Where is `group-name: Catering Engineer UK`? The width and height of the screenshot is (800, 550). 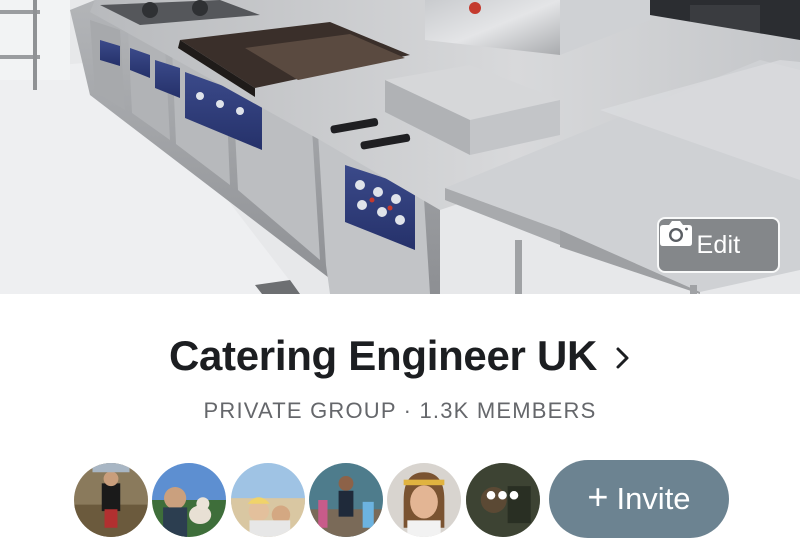
group-name: Catering Engineer UK is located at coordinates (383, 355).